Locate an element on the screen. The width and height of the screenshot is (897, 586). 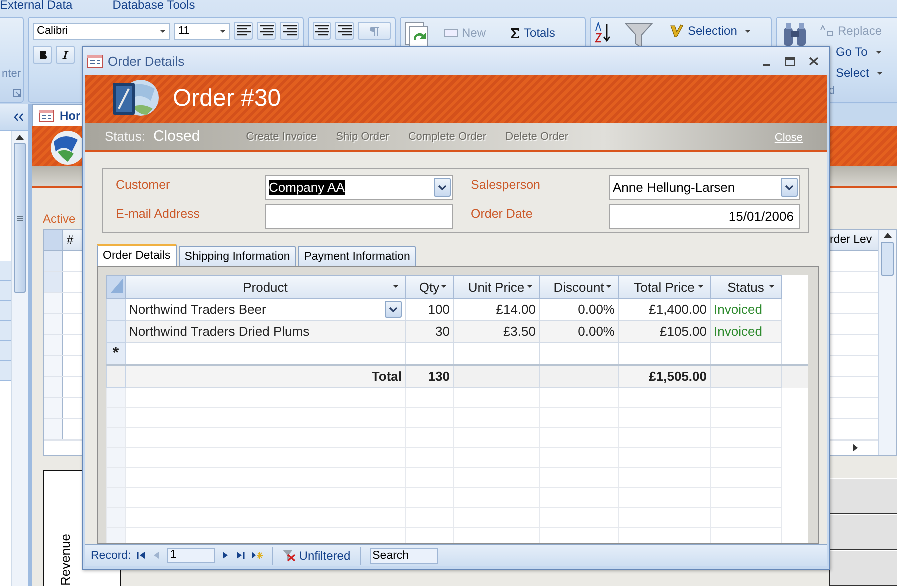
axis-label: Revenue is located at coordinates (65, 560).